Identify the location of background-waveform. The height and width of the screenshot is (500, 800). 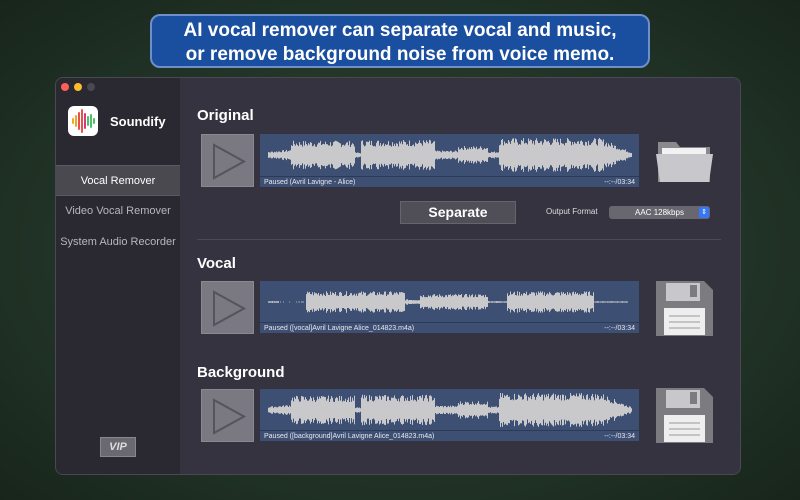
(449, 410).